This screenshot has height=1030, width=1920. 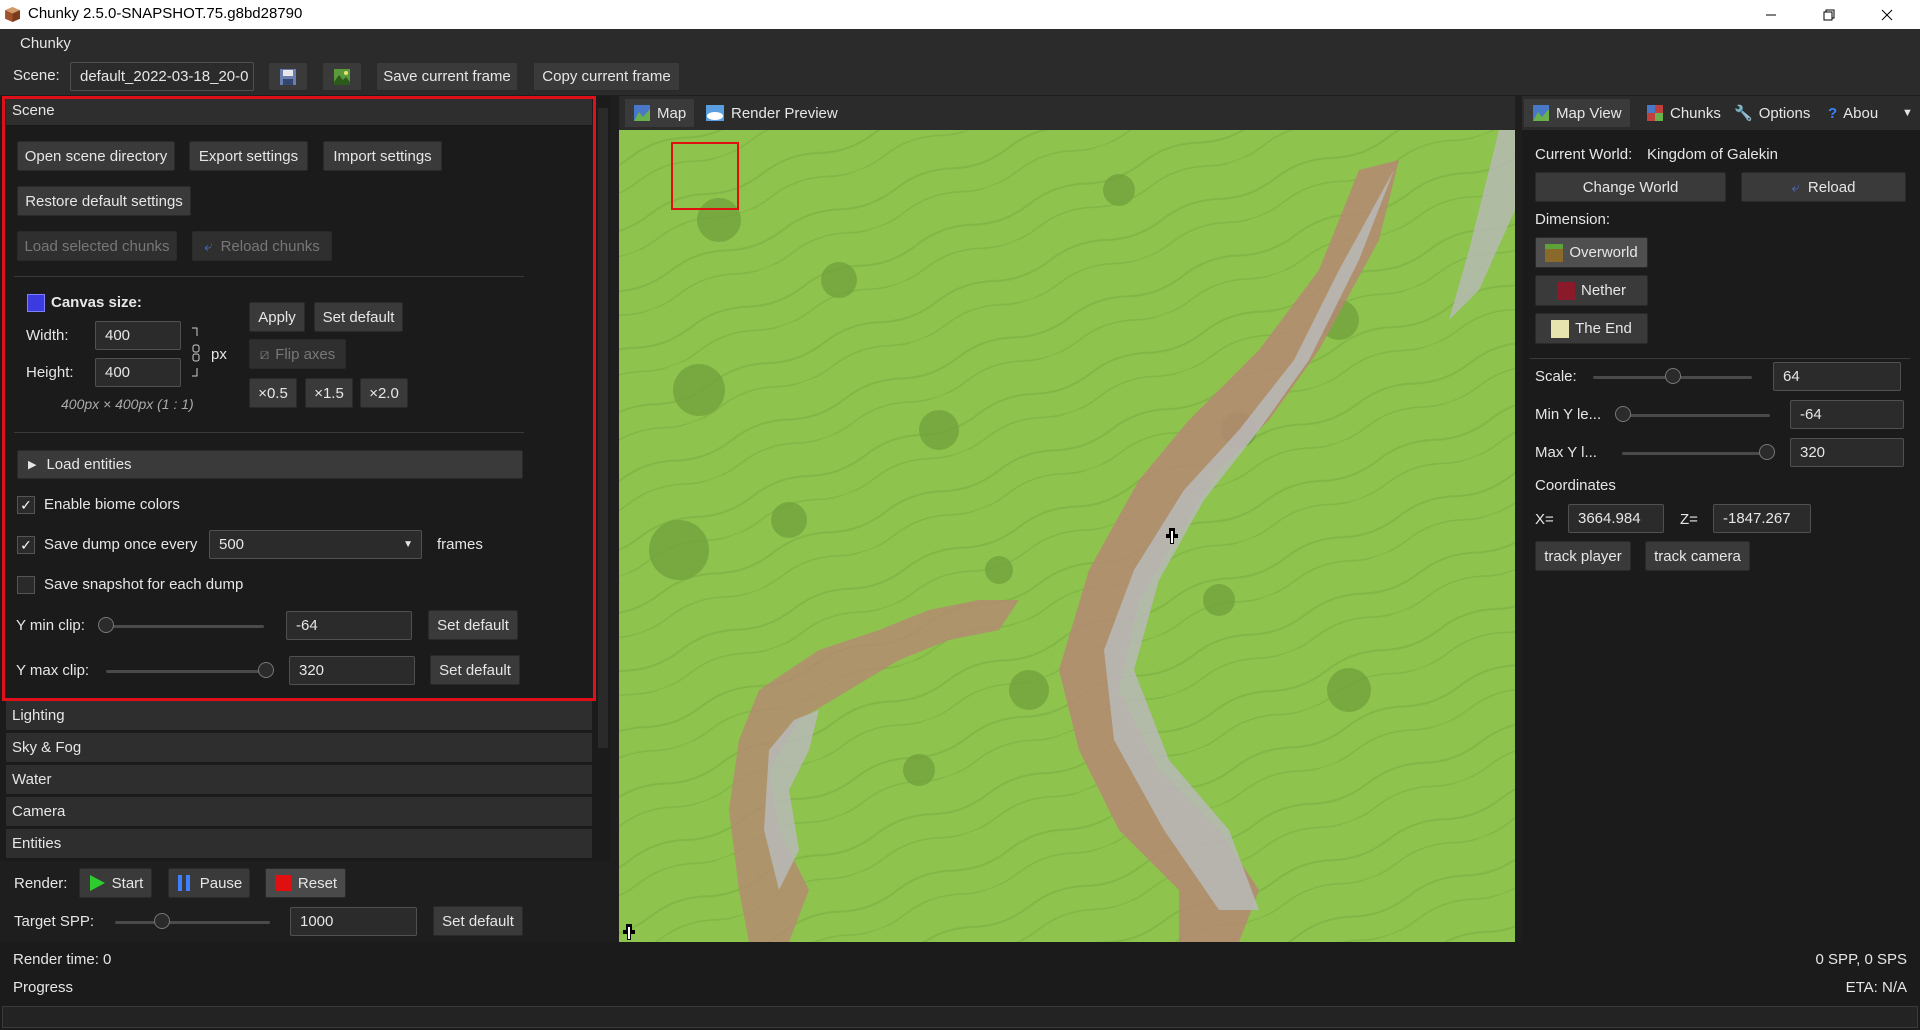 What do you see at coordinates (1554, 252) in the screenshot?
I see `grass-block-icon` at bounding box center [1554, 252].